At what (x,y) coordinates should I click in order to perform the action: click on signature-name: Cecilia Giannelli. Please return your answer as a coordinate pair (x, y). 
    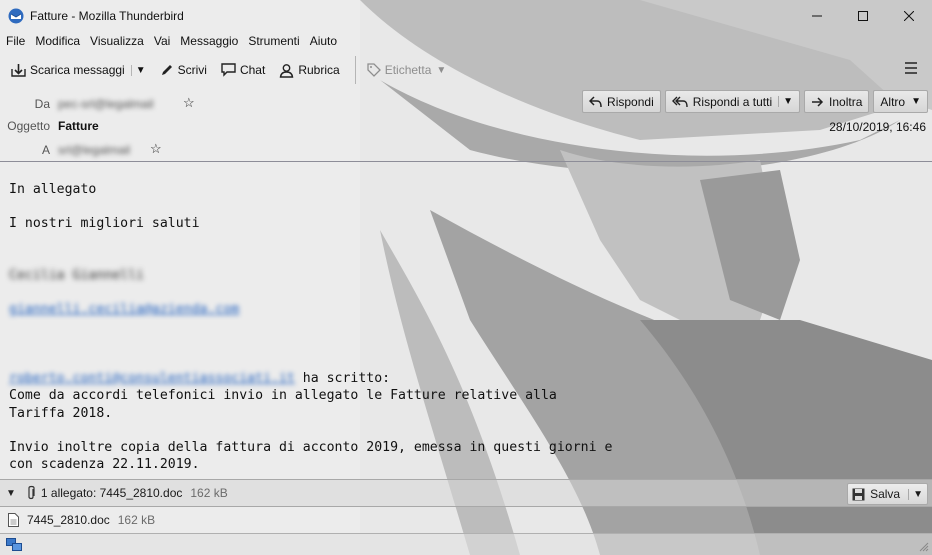
    Looking at the image, I should click on (76, 276).